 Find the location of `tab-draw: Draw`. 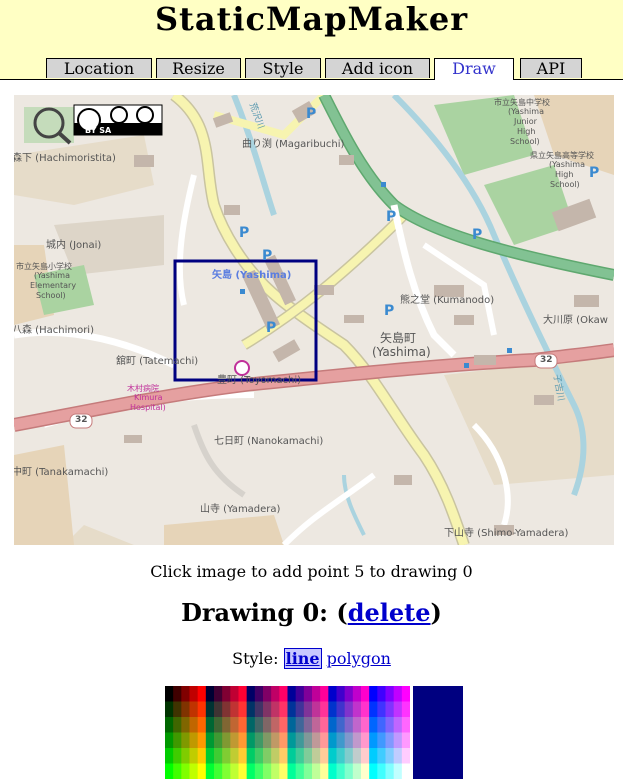

tab-draw: Draw is located at coordinates (474, 69).